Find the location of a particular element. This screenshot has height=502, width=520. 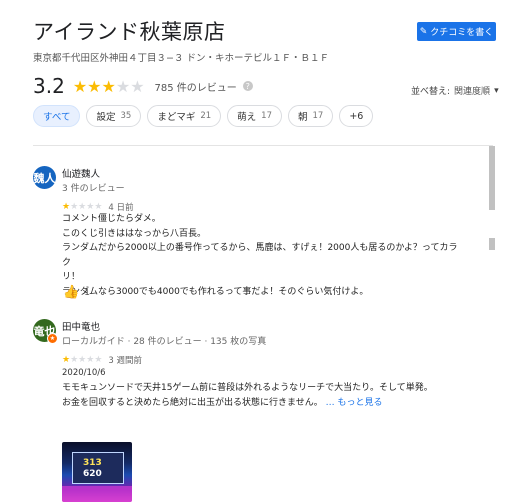

chip-label: 萌え is located at coordinates (247, 117).